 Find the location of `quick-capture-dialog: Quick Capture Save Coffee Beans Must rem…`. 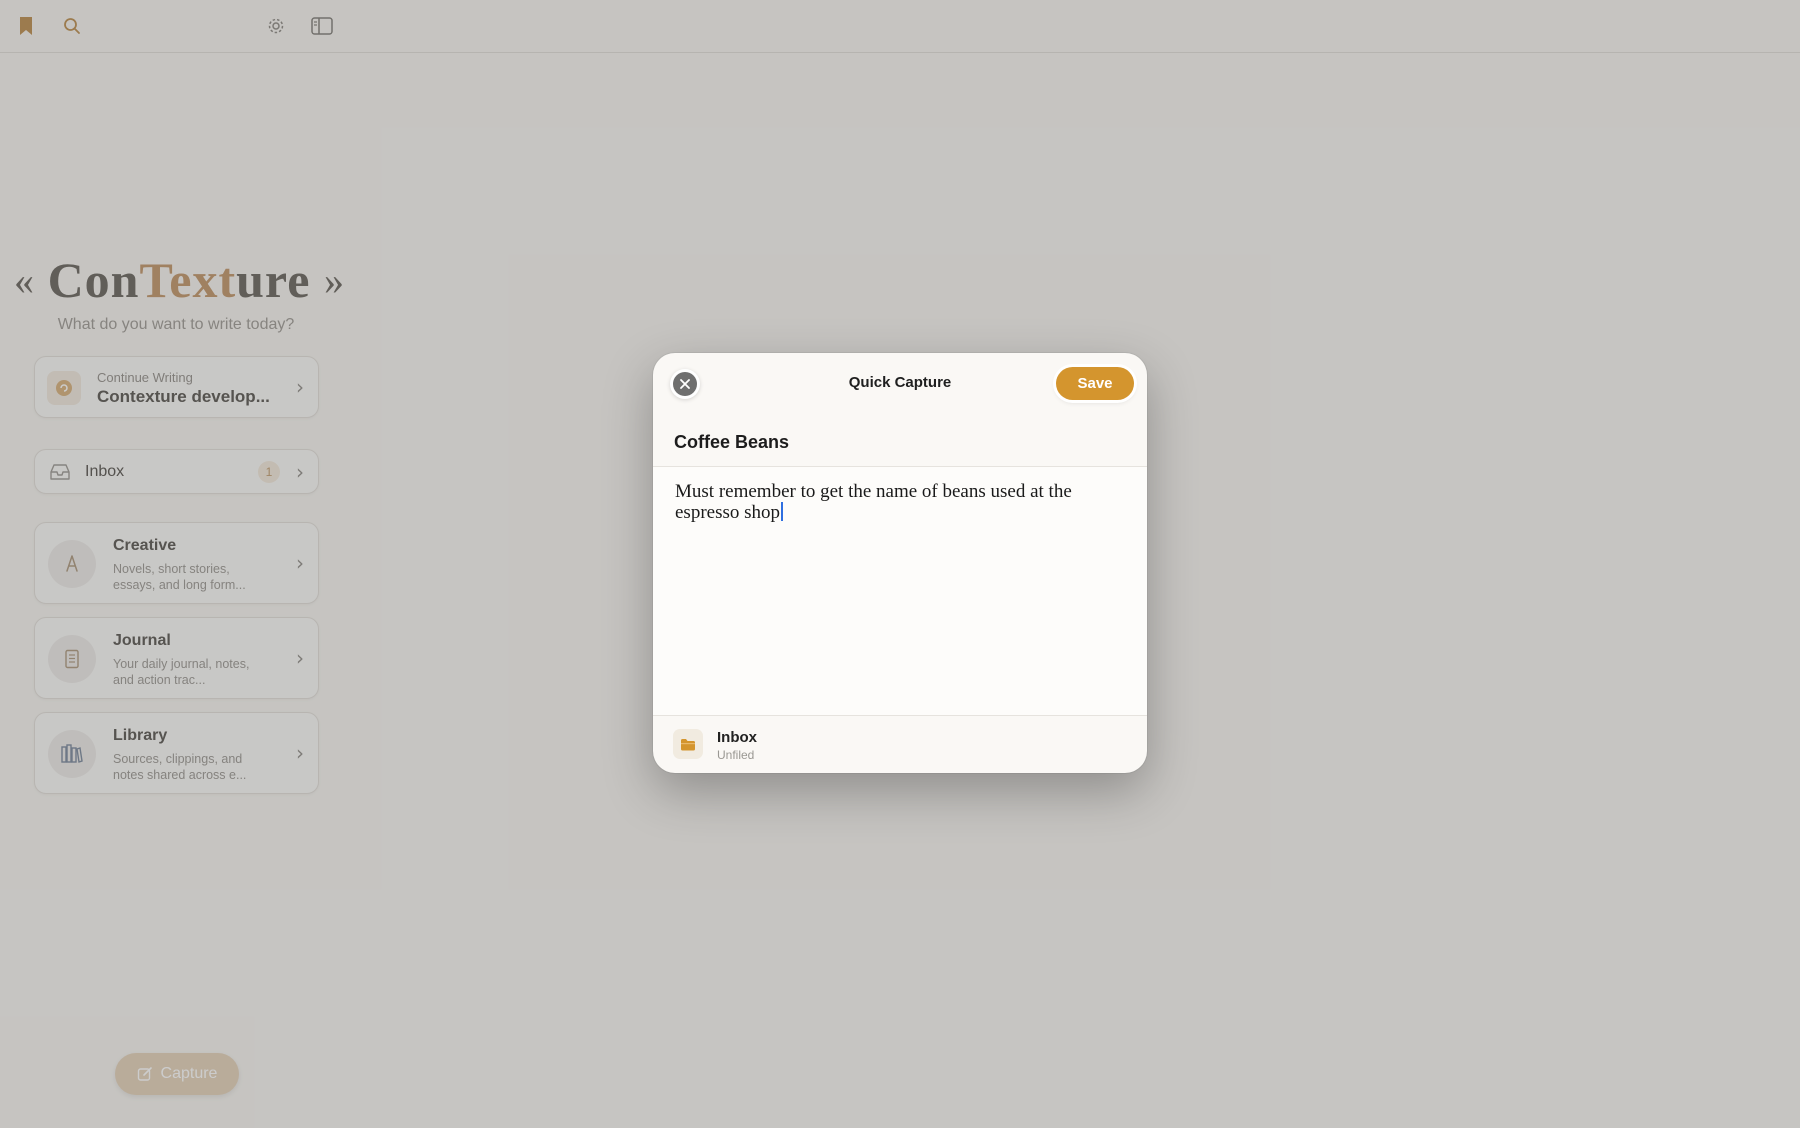

quick-capture-dialog: Quick Capture Save Coffee Beans Must rem… is located at coordinates (900, 563).